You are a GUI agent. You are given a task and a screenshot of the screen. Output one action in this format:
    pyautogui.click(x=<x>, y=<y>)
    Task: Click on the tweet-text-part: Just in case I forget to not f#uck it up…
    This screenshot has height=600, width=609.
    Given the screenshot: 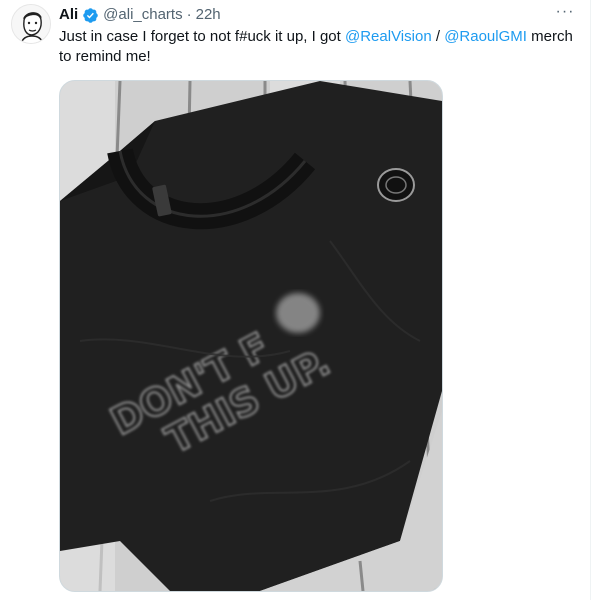 What is the action you would take?
    pyautogui.click(x=202, y=36)
    